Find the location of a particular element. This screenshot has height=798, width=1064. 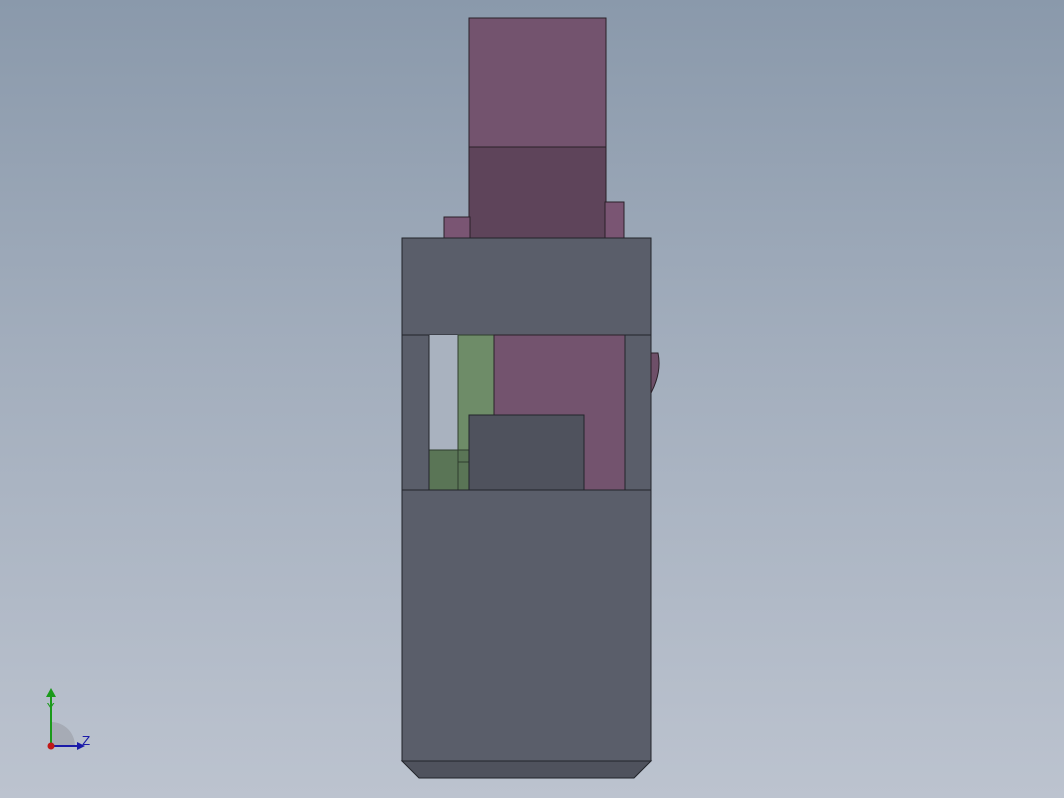

green-base is located at coordinates (450, 470).